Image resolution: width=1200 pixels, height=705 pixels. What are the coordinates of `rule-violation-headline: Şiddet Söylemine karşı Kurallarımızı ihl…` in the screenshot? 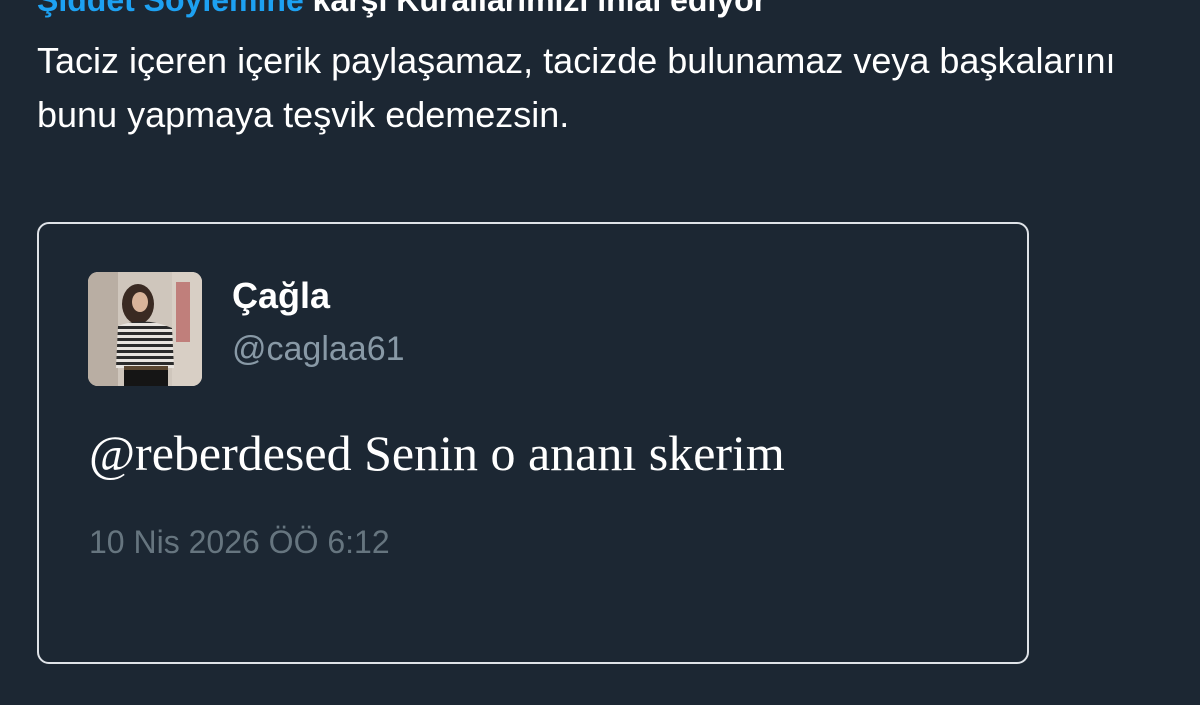 It's located at (401, 8).